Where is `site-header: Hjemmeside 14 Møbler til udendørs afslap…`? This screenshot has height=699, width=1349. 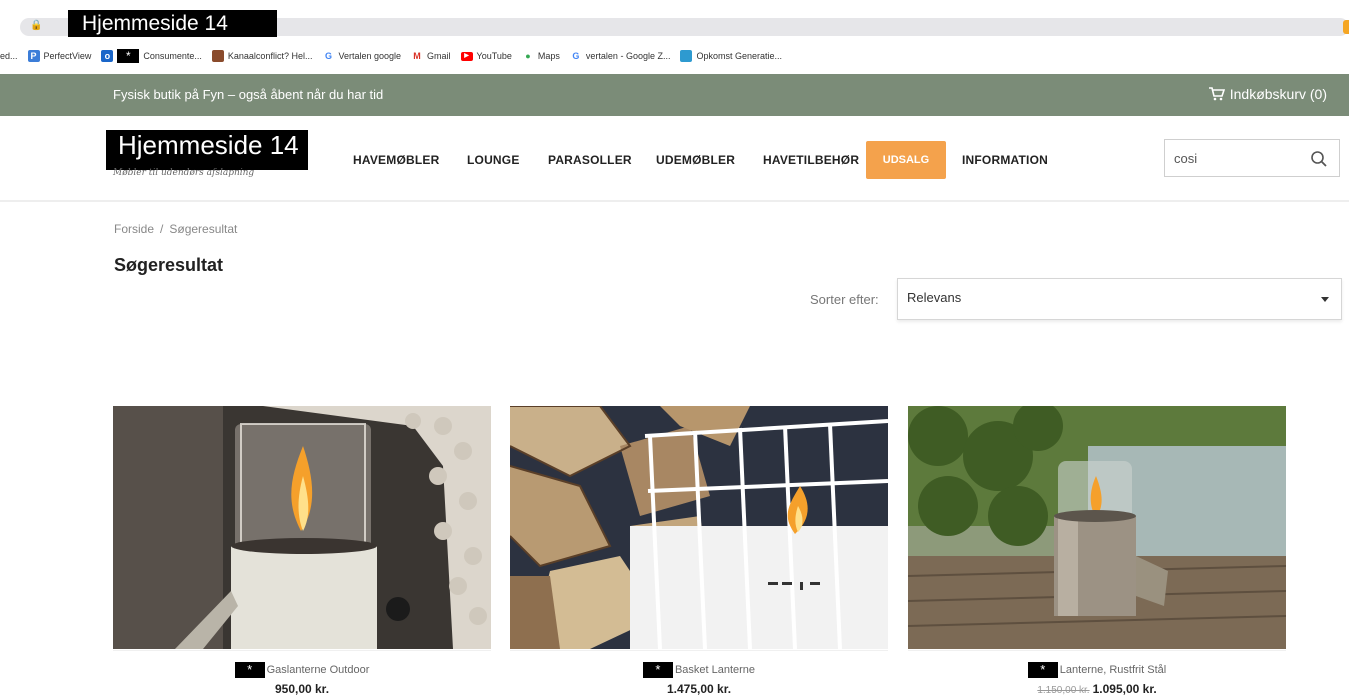
site-header: Hjemmeside 14 Møbler til udendørs afslap… is located at coordinates (674, 159).